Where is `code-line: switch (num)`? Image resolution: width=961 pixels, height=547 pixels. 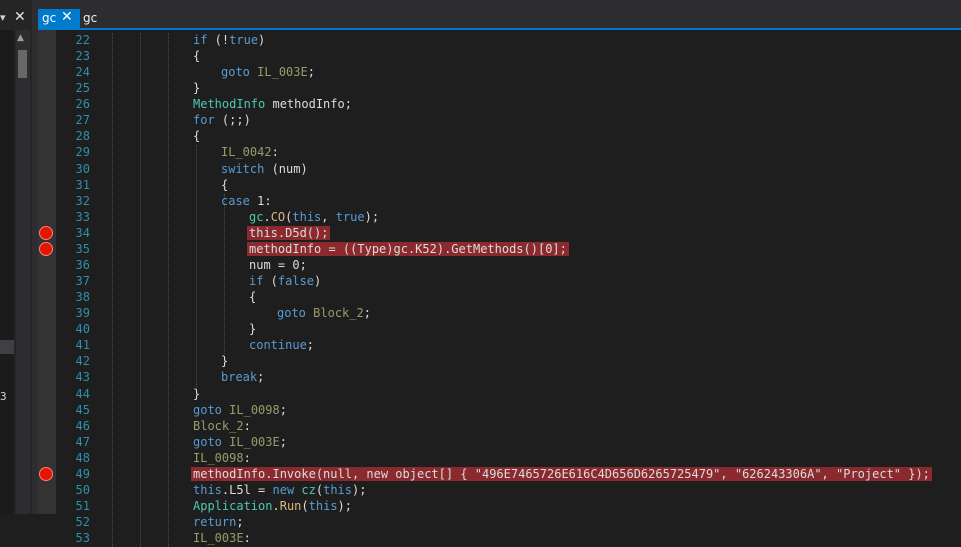
code-line: switch (num) is located at coordinates (264, 169).